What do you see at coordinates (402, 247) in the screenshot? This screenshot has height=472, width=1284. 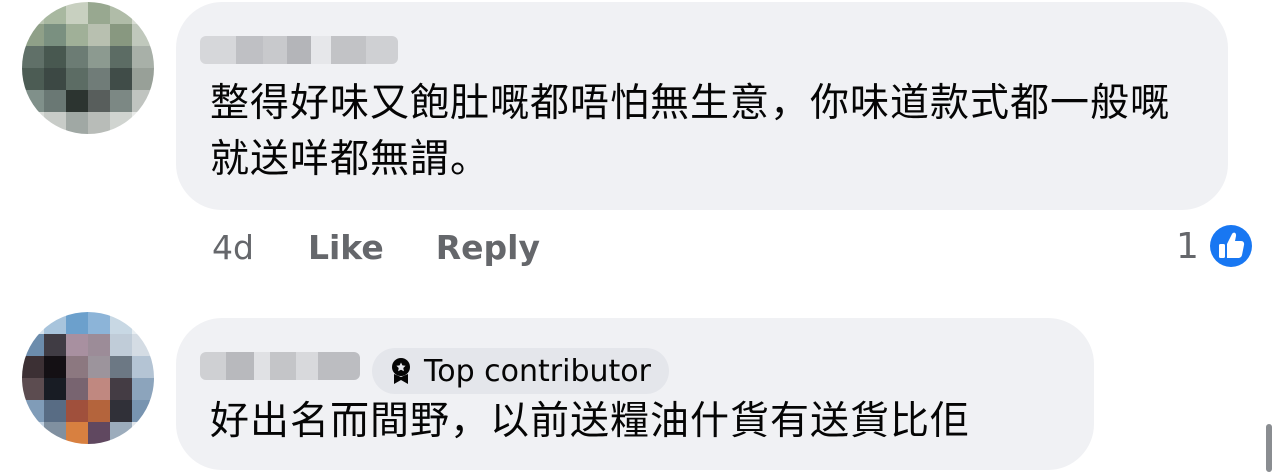 I see `comment-actions: 4d Like Reply` at bounding box center [402, 247].